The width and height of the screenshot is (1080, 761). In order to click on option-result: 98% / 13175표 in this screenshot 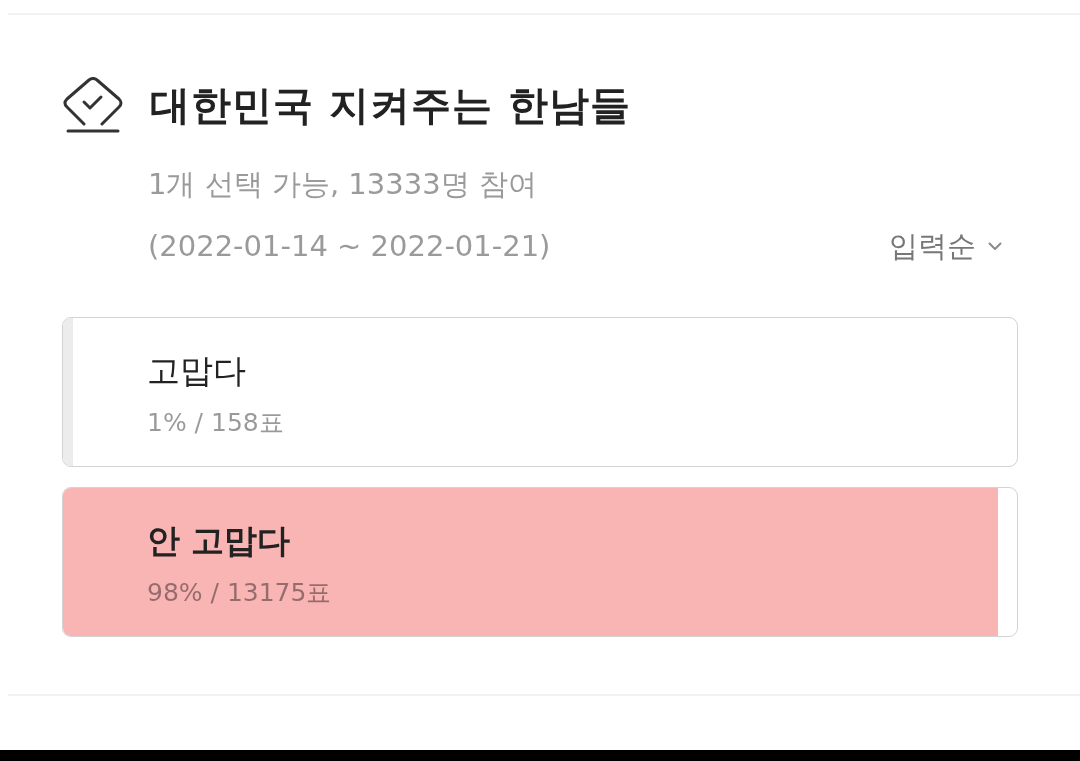, I will do `click(239, 593)`.